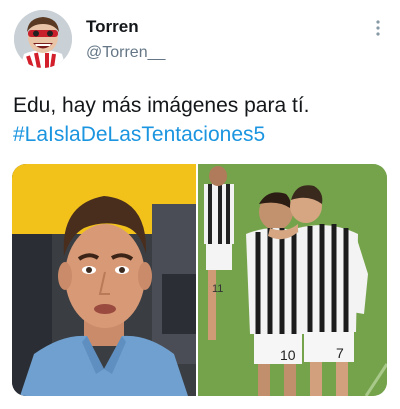  What do you see at coordinates (203, 134) in the screenshot?
I see `hashtag-link: #LaIslaDeLasTentaciones5` at bounding box center [203, 134].